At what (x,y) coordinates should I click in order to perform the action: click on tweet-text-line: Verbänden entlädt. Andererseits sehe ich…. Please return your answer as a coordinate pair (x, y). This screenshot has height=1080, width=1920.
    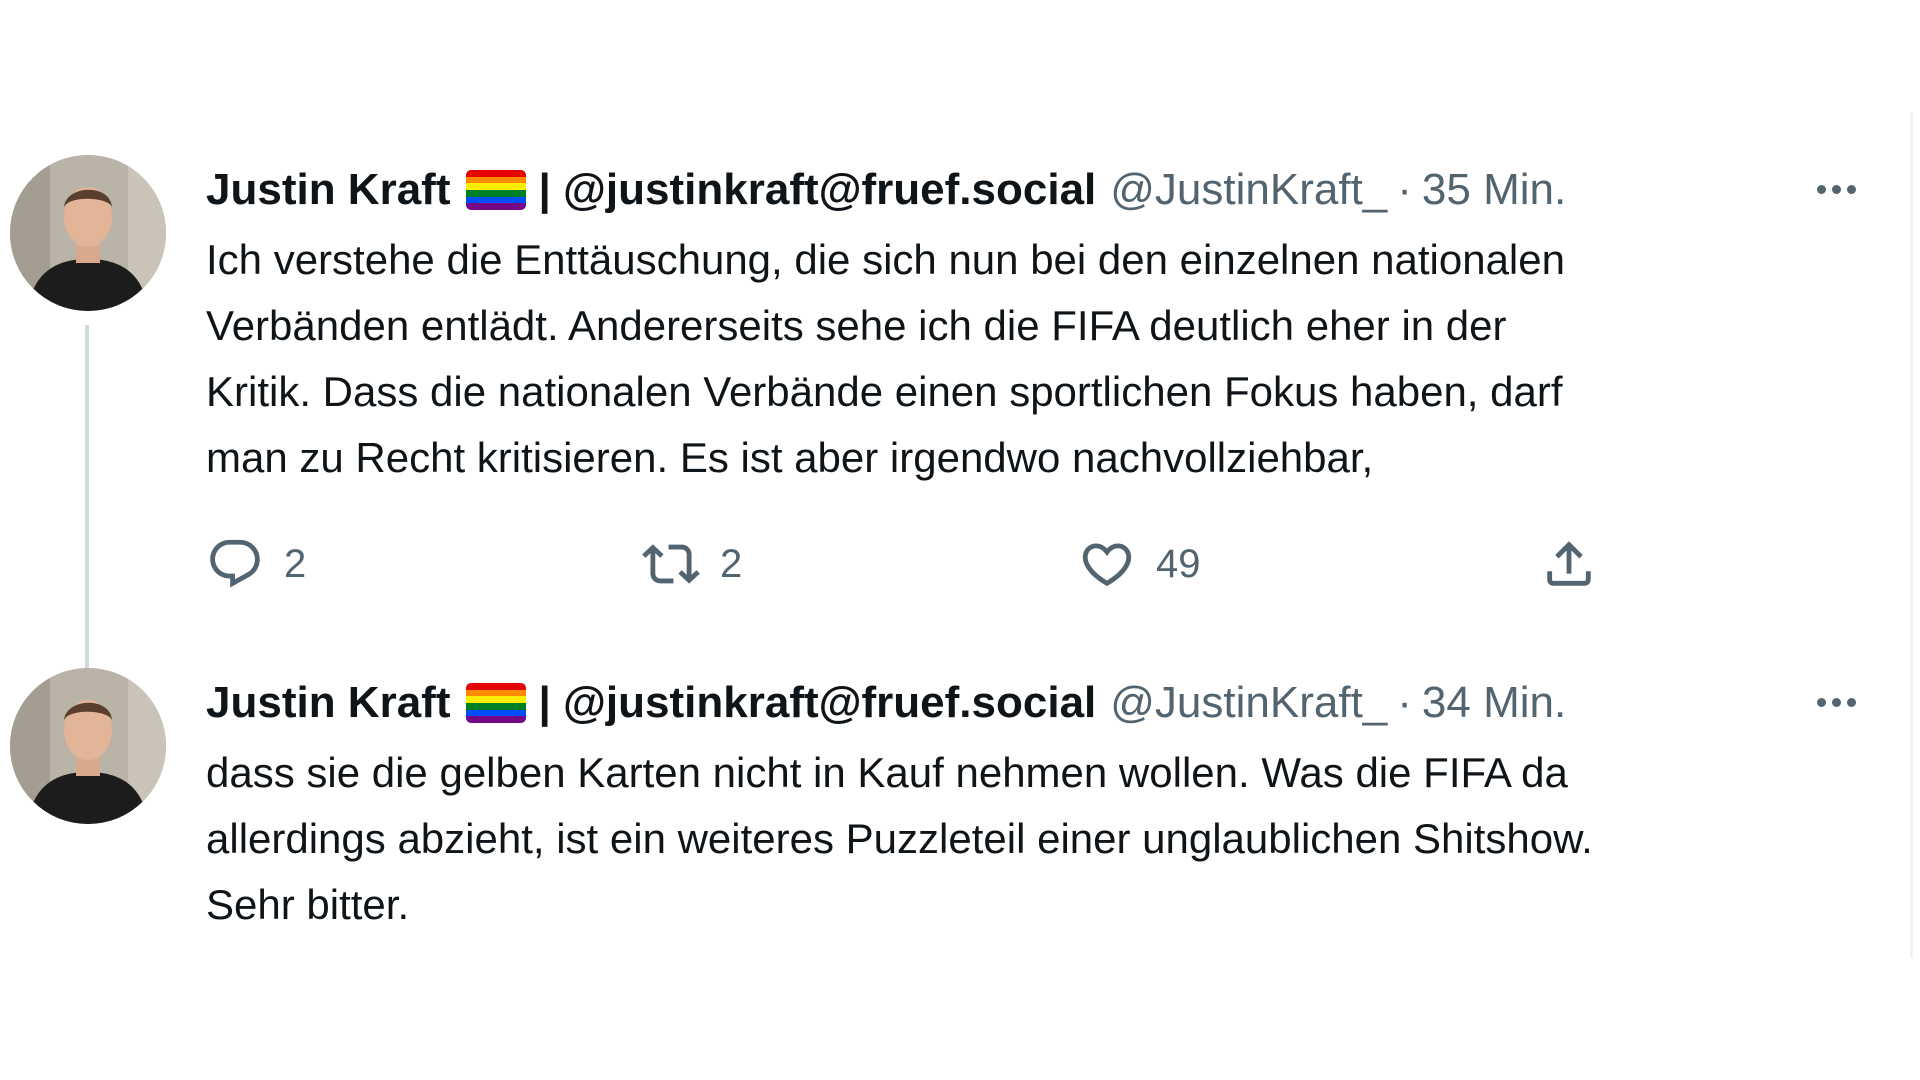
    Looking at the image, I should click on (856, 325).